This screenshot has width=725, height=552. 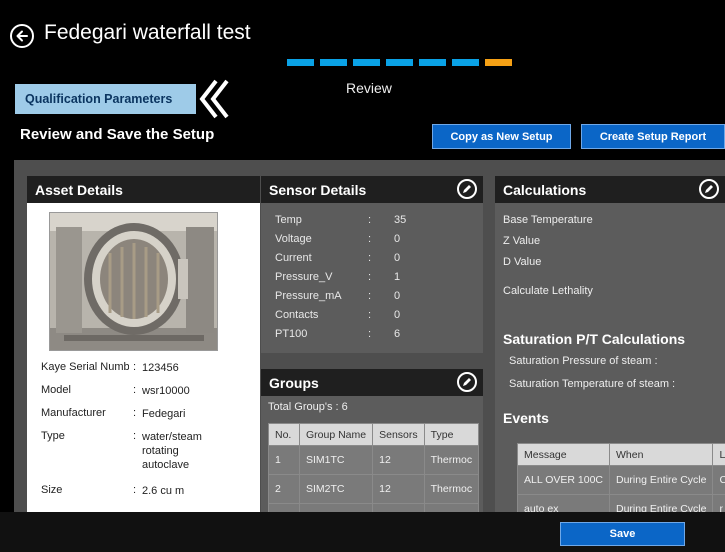 I want to click on table-row: auto ex During Entire Cycle r, so click(x=621, y=503).